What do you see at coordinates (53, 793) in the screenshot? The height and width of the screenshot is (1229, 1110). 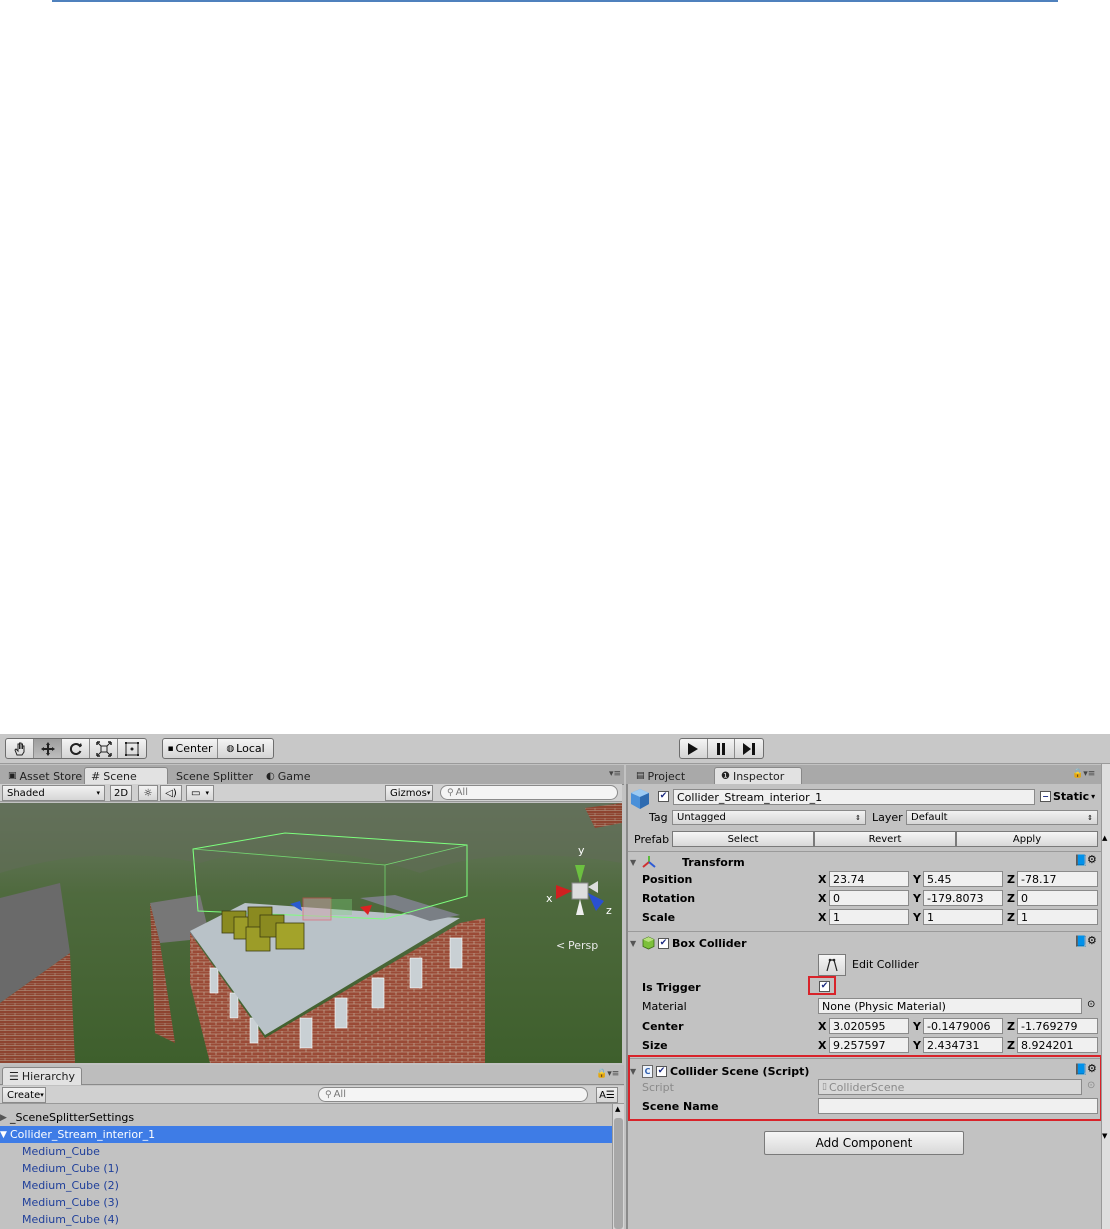 I see `draw-mode-dropdown: Shaded ▾` at bounding box center [53, 793].